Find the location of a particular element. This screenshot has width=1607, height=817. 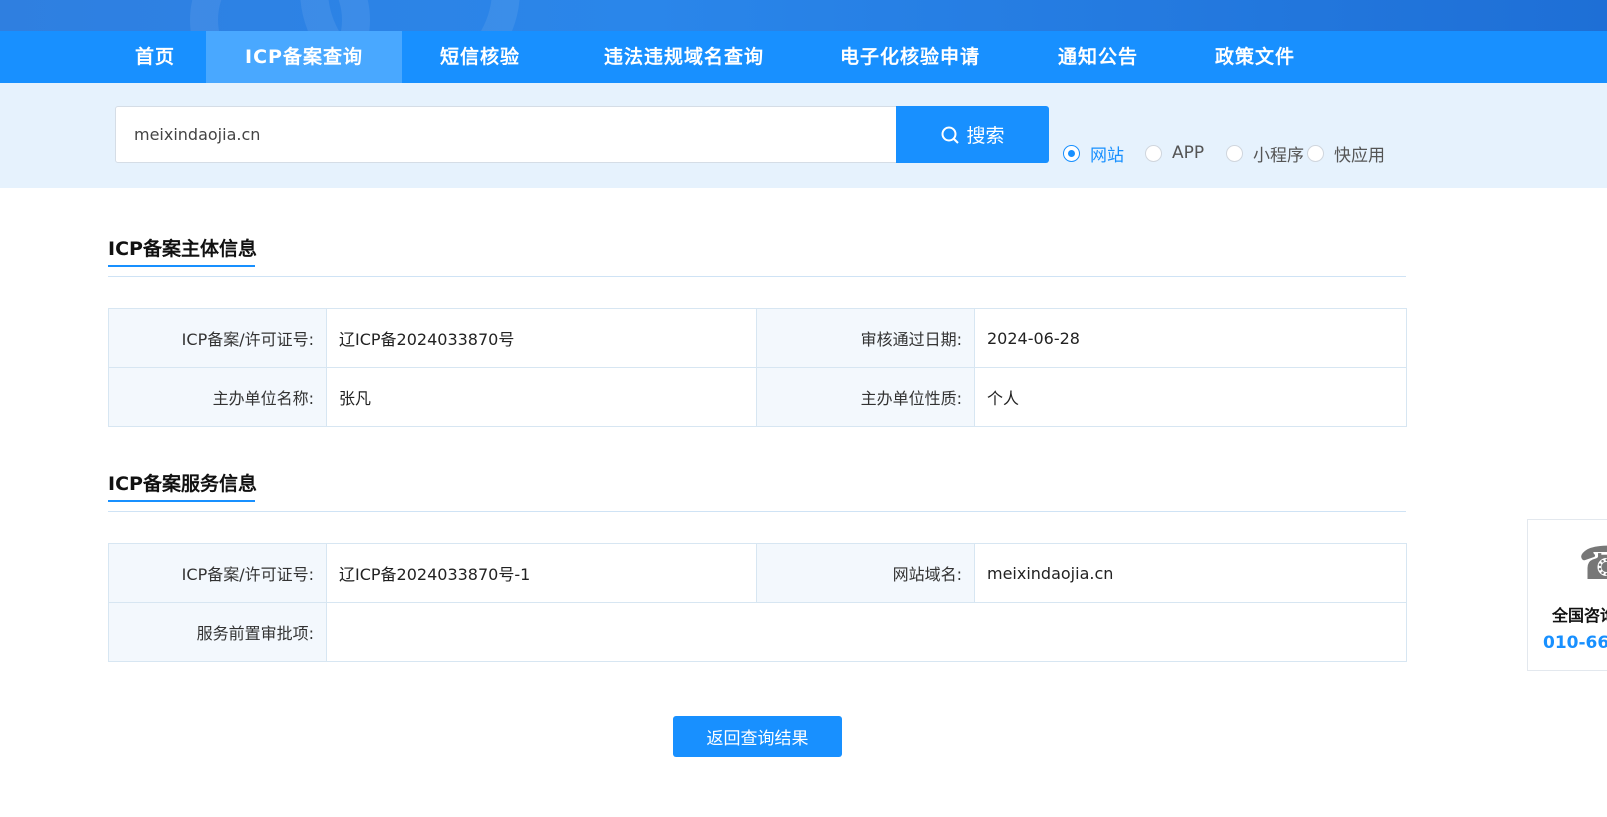

table-row: 主办单位名称: 张凡 主办单位性质: 个人 is located at coordinates (757, 397).